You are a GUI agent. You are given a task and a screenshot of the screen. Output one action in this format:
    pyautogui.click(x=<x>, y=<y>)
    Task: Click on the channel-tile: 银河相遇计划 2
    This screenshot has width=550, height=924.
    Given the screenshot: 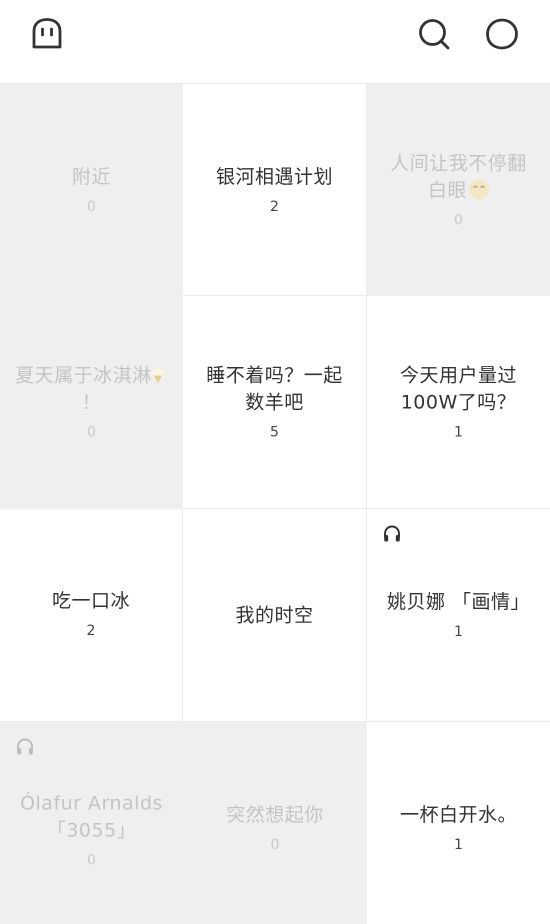 What is the action you would take?
    pyautogui.click(x=275, y=190)
    